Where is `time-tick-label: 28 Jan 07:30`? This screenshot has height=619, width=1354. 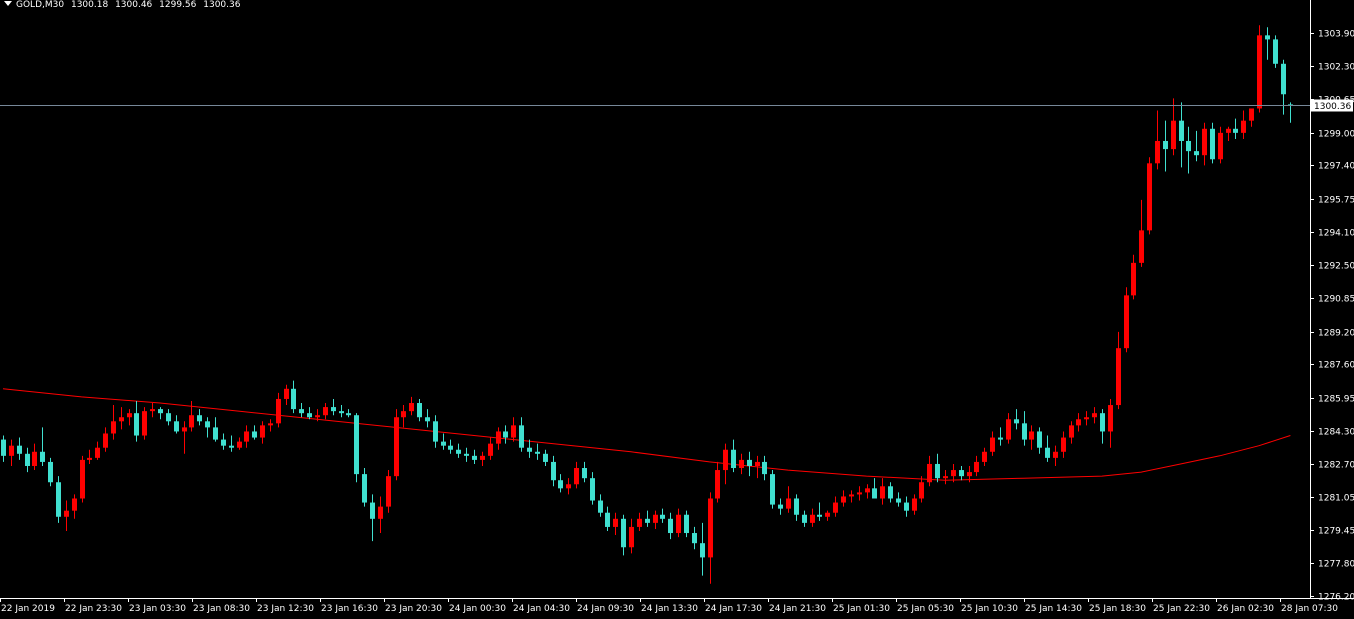
time-tick-label: 28 Jan 07:30 is located at coordinates (1309, 609).